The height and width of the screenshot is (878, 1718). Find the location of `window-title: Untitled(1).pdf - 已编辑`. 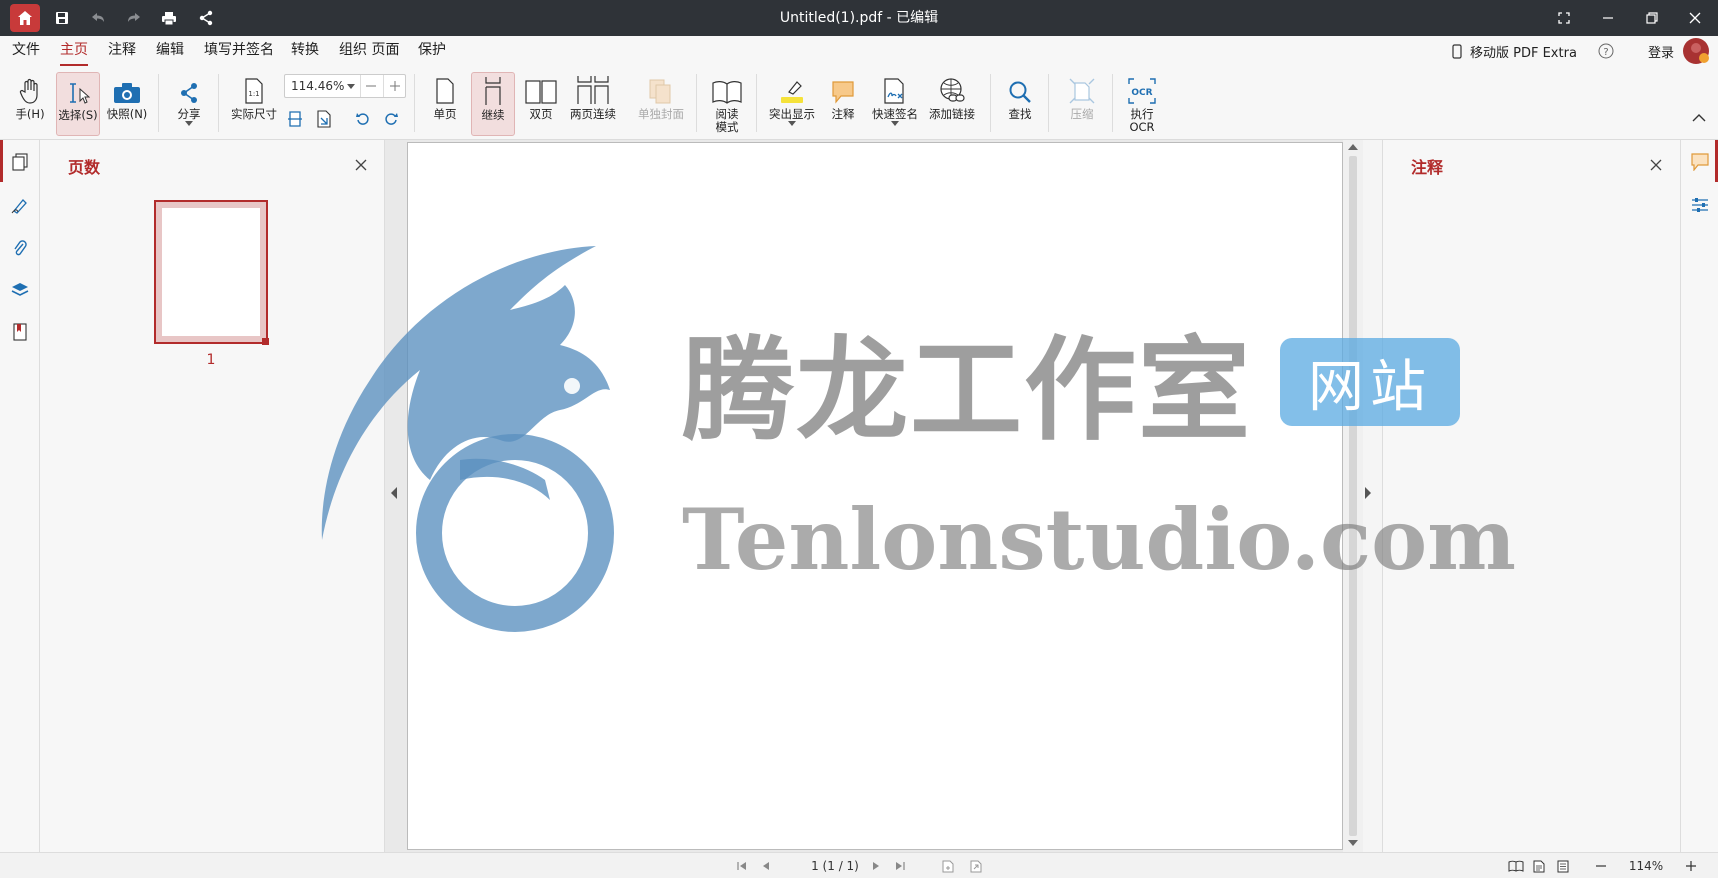

window-title: Untitled(1).pdf - 已编辑 is located at coordinates (859, 18).